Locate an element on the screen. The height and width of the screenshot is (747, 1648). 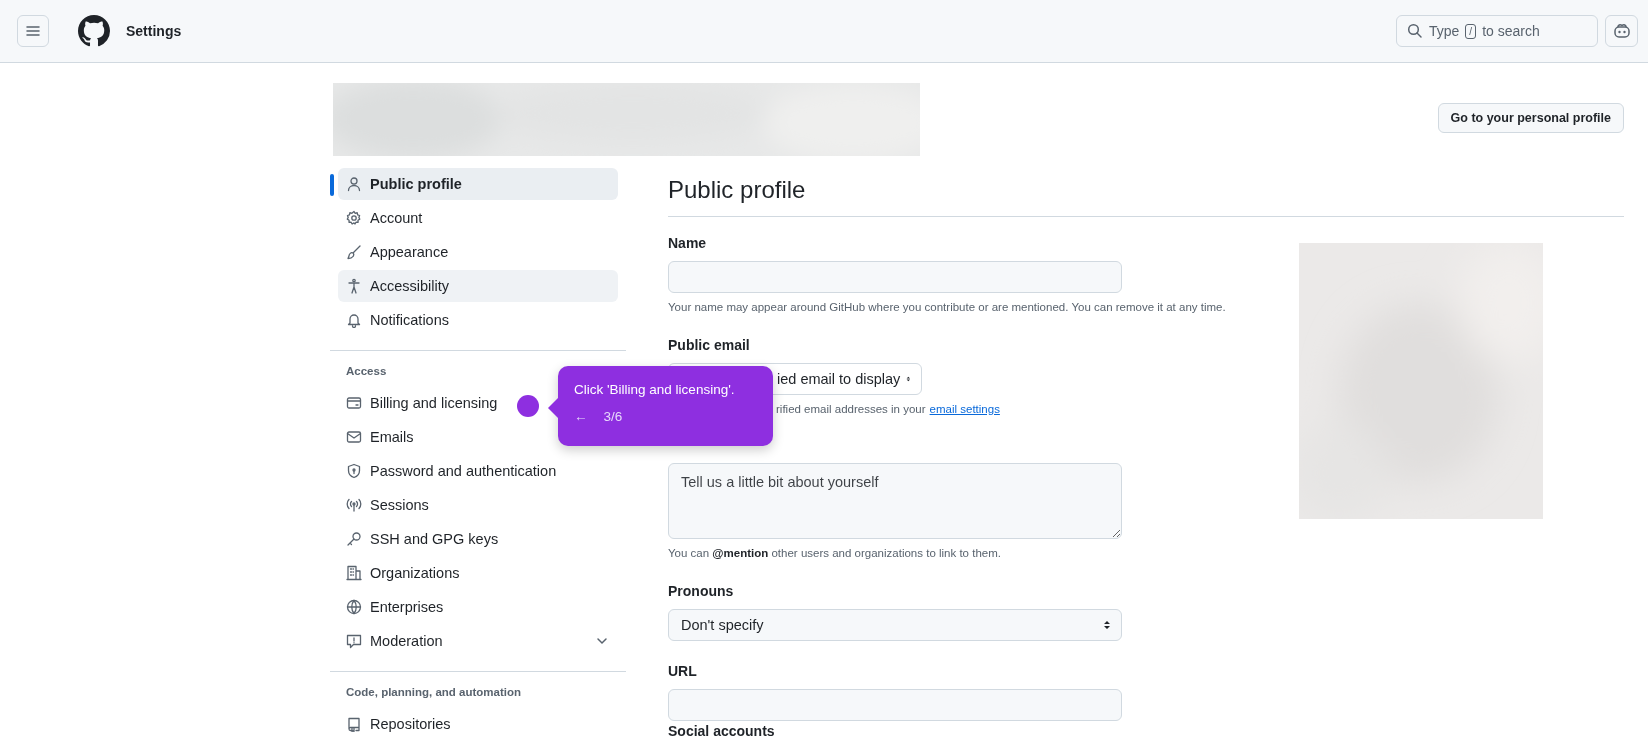
card-icon is located at coordinates (354, 403).